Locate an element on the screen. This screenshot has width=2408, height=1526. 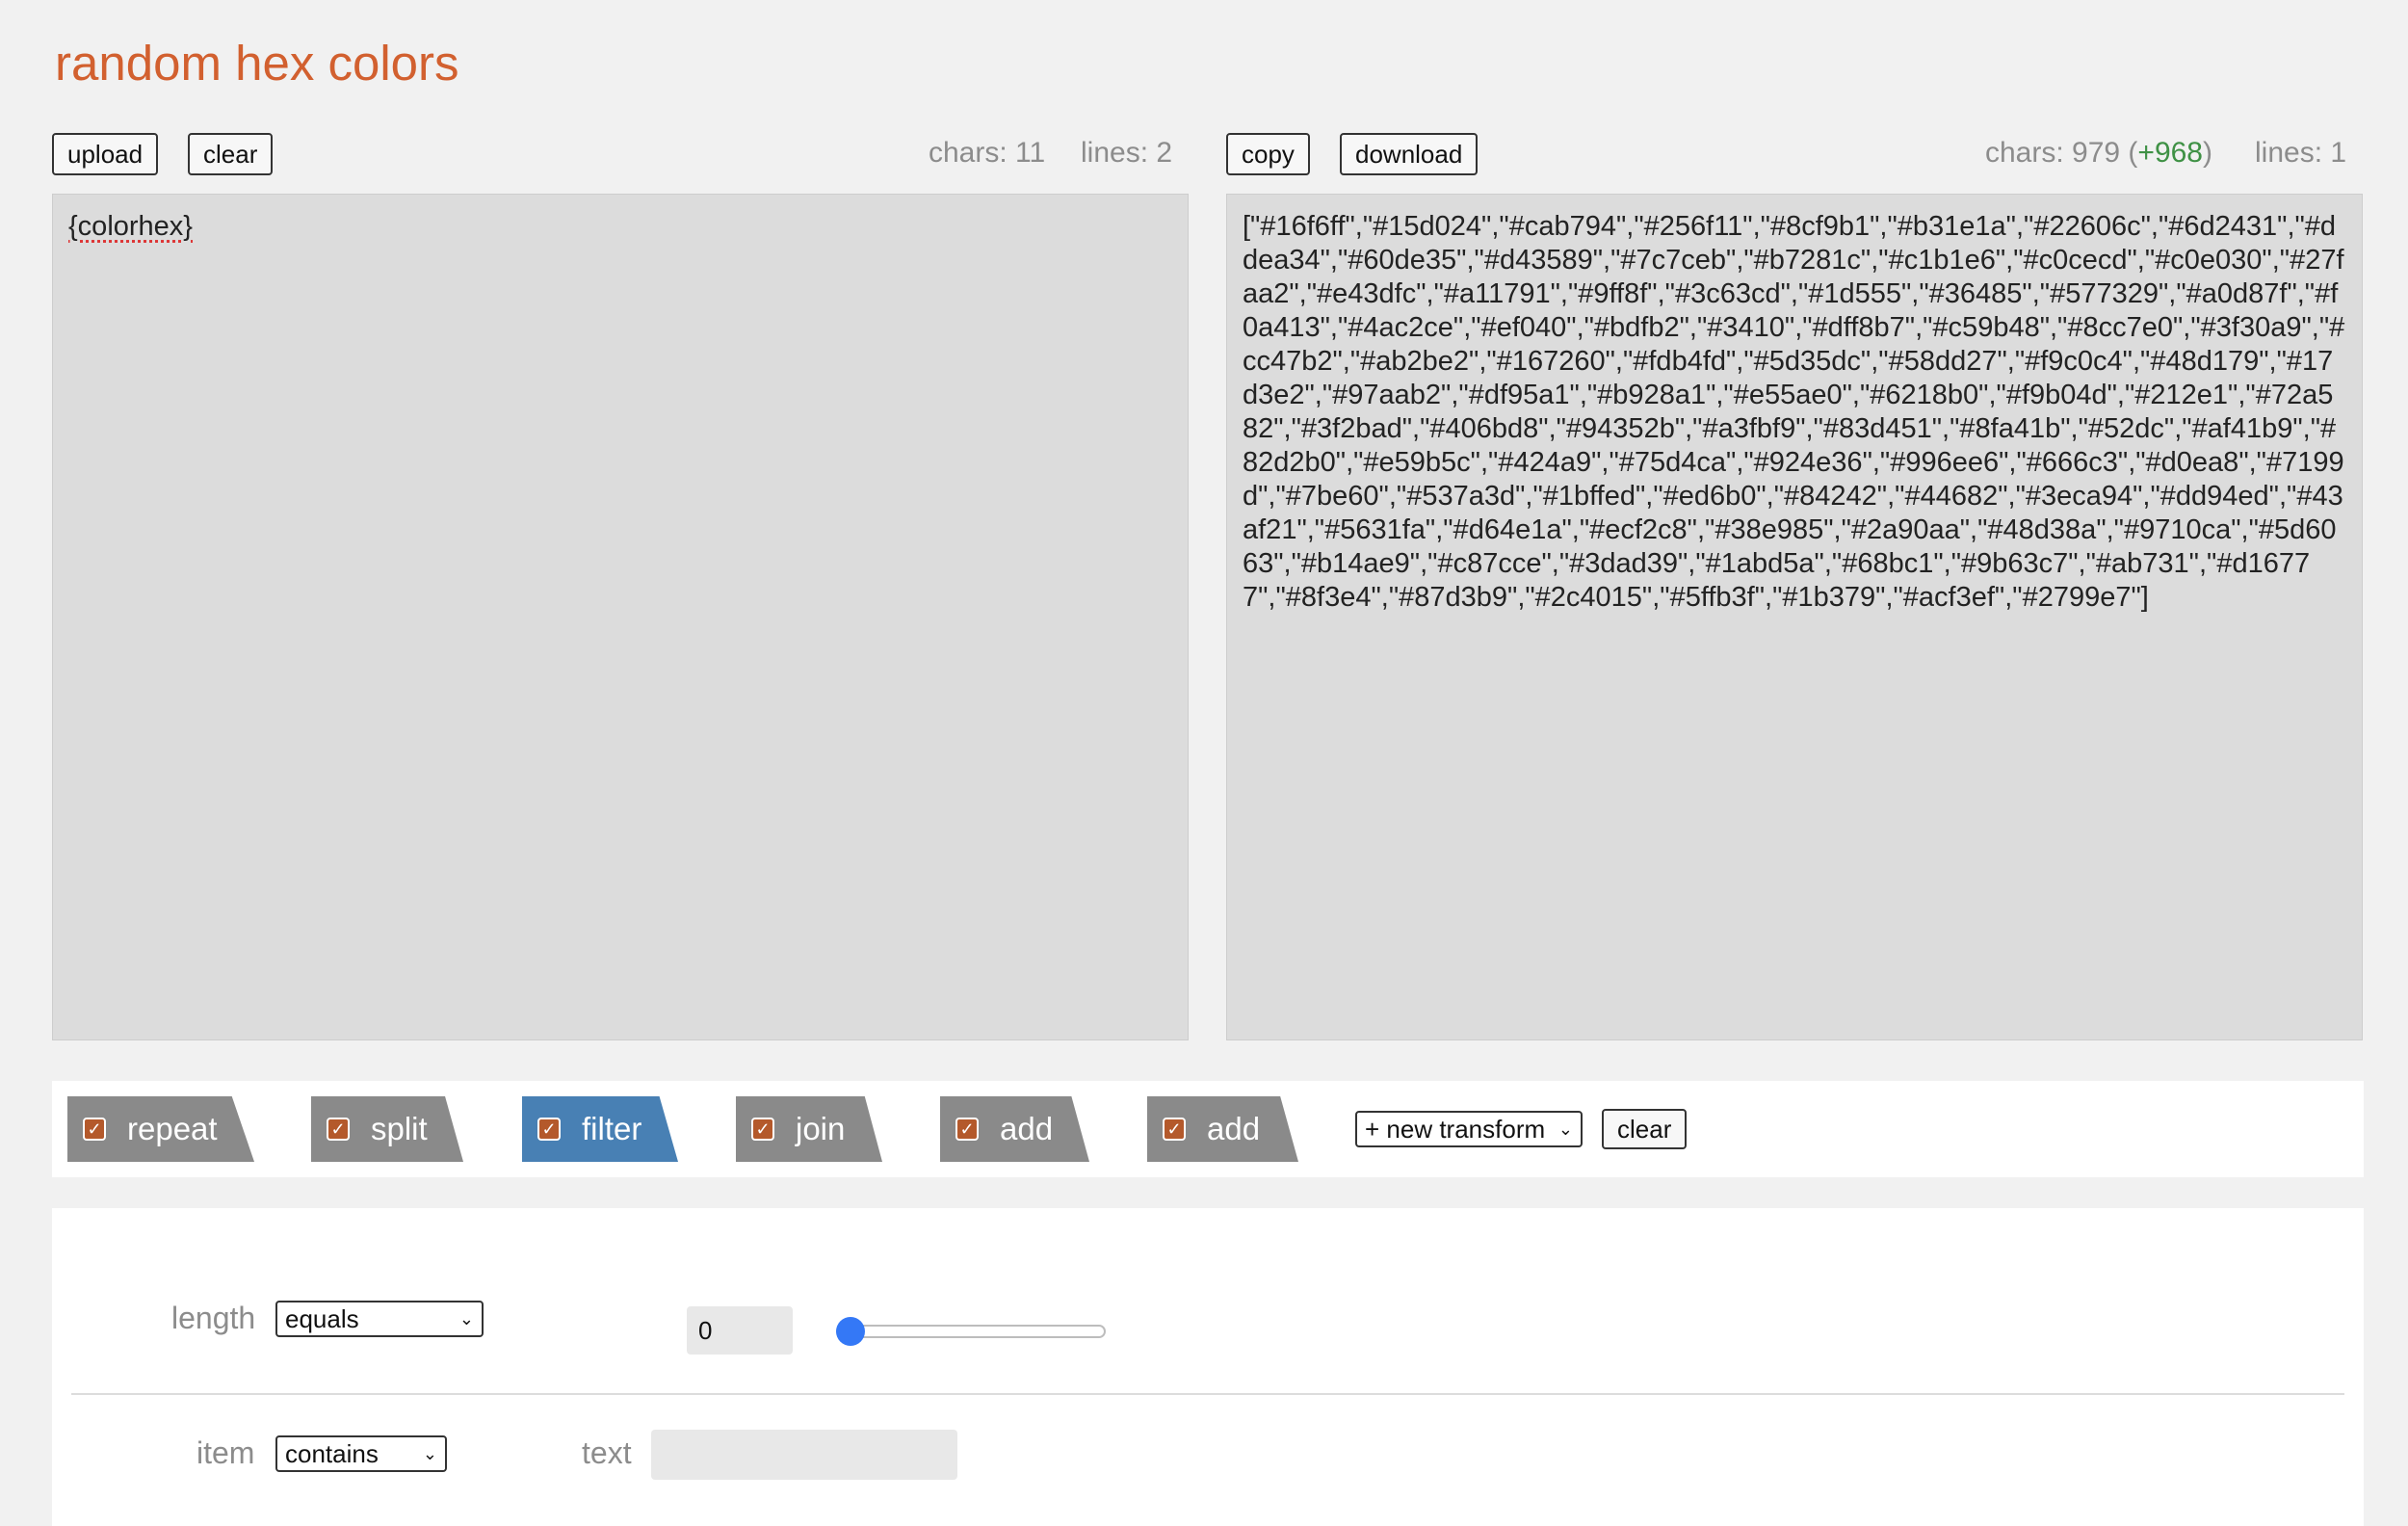
input-text: {colorhex} is located at coordinates (130, 226).